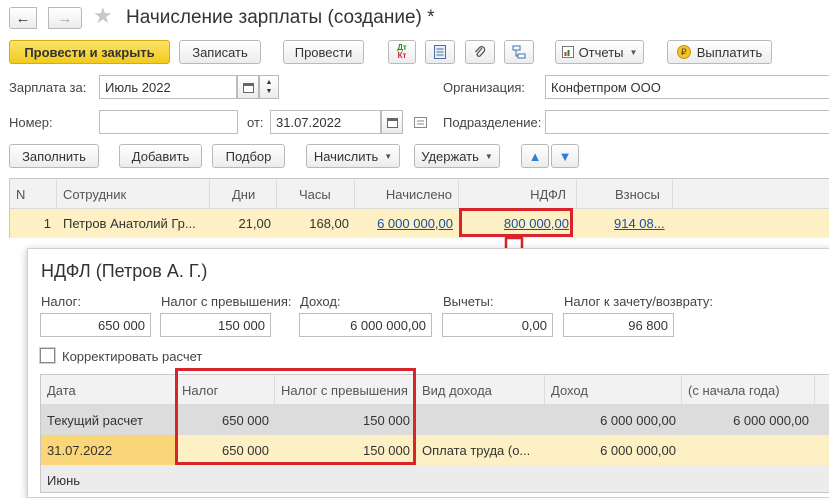 Image resolution: width=829 pixels, height=498 pixels. What do you see at coordinates (295, 416) in the screenshot?
I see `tax-columns-highlight-box` at bounding box center [295, 416].